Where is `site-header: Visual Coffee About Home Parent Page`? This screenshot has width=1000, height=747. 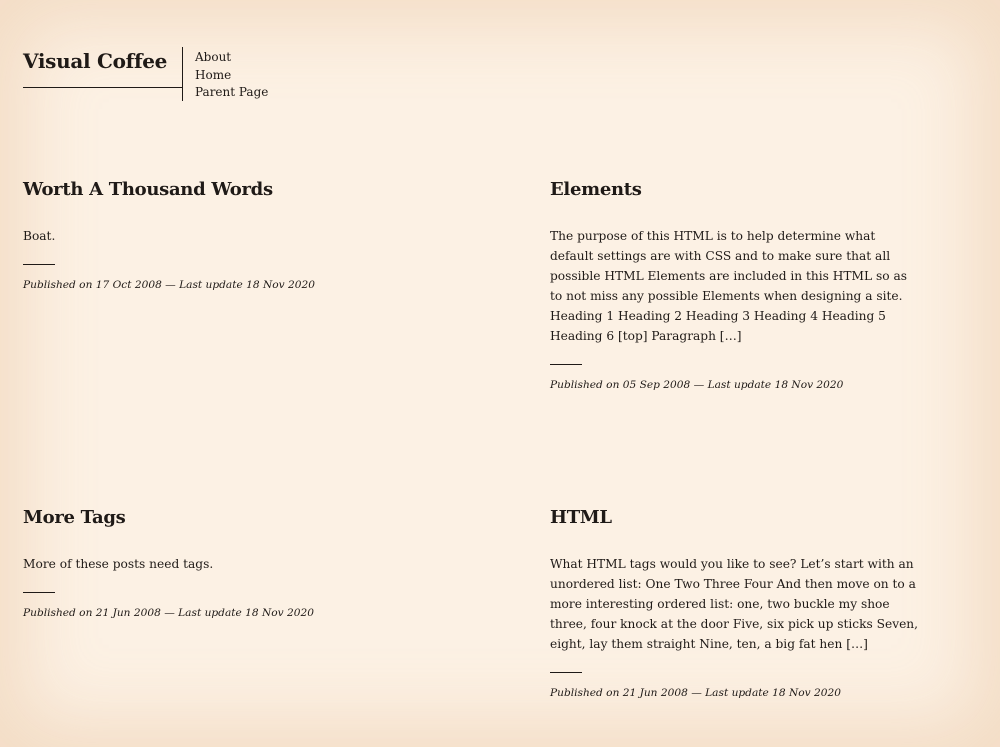 site-header: Visual Coffee About Home Parent Page is located at coordinates (173, 74).